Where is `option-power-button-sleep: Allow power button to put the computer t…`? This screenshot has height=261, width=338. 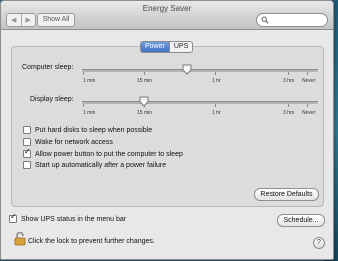
option-power-button-sleep: Allow power button to put the computer t… is located at coordinates (103, 152).